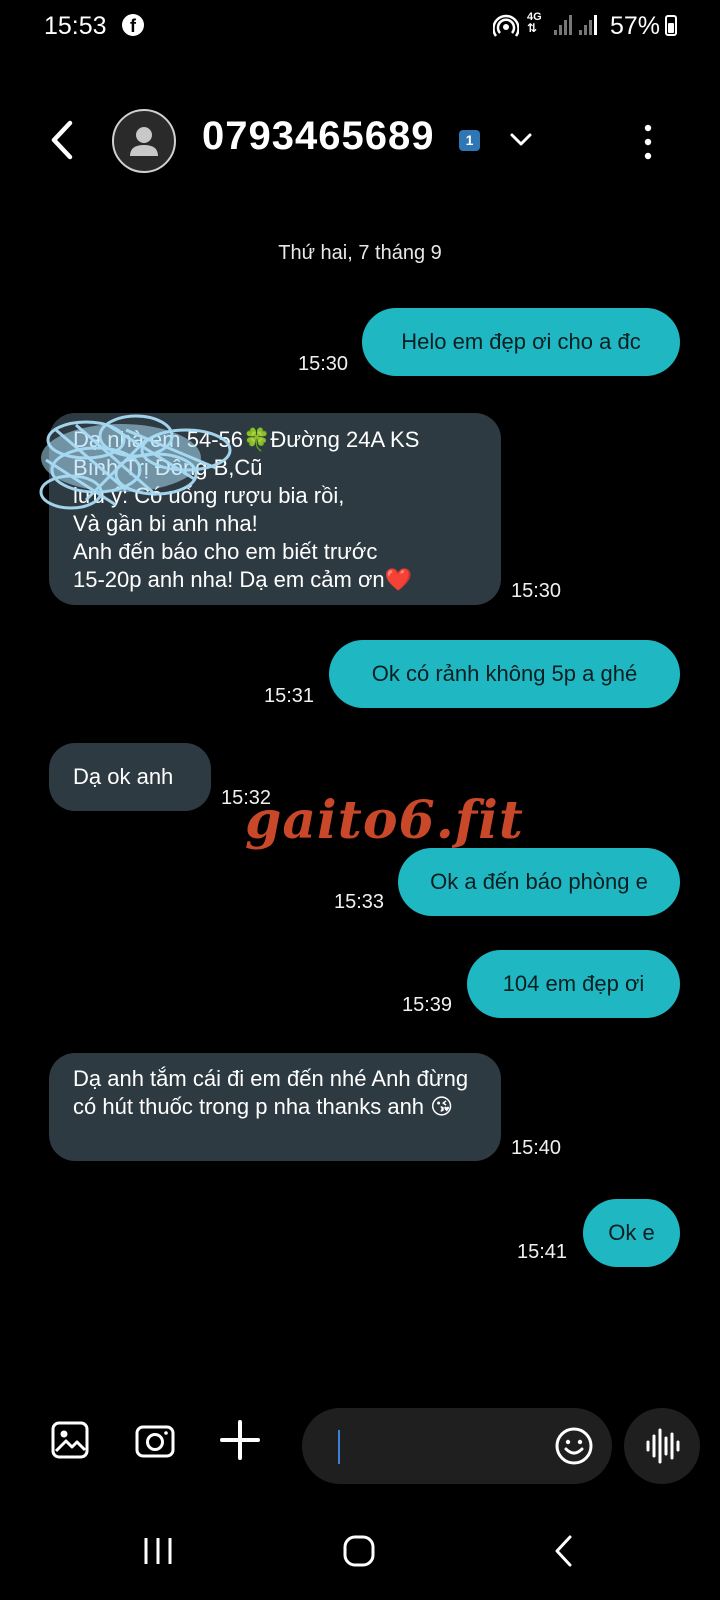  I want to click on plus-icon, so click(240, 1440).